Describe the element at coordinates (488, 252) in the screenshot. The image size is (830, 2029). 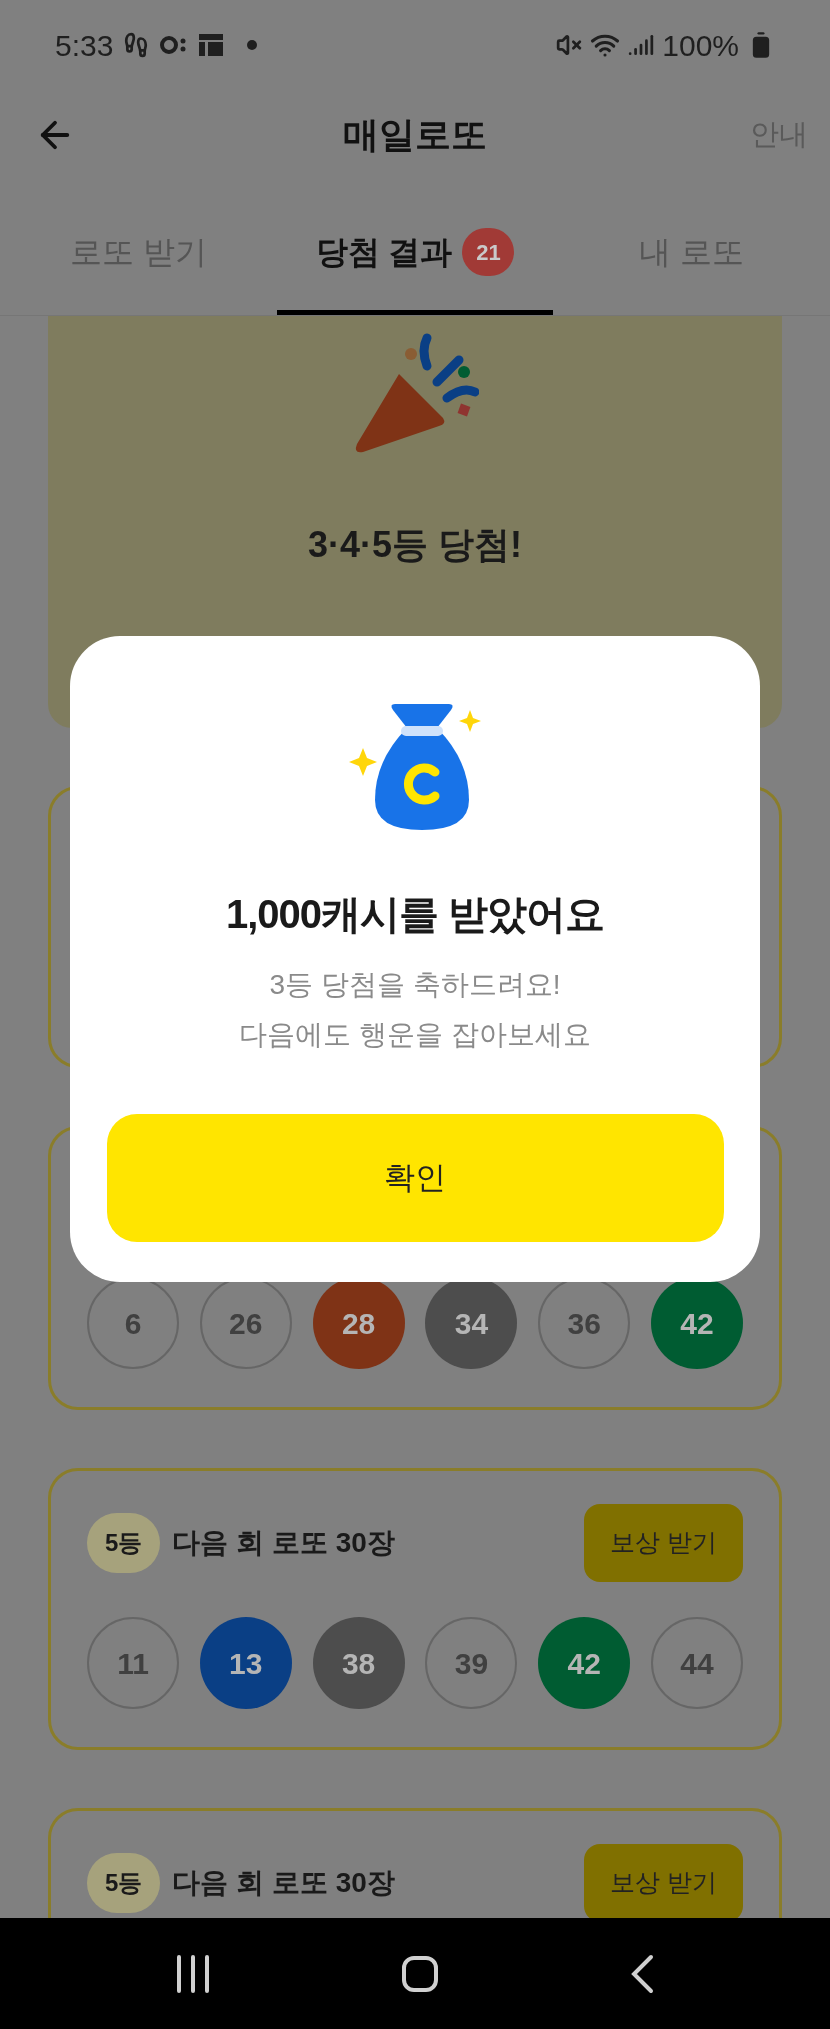
I see `count-badge: 21` at that location.